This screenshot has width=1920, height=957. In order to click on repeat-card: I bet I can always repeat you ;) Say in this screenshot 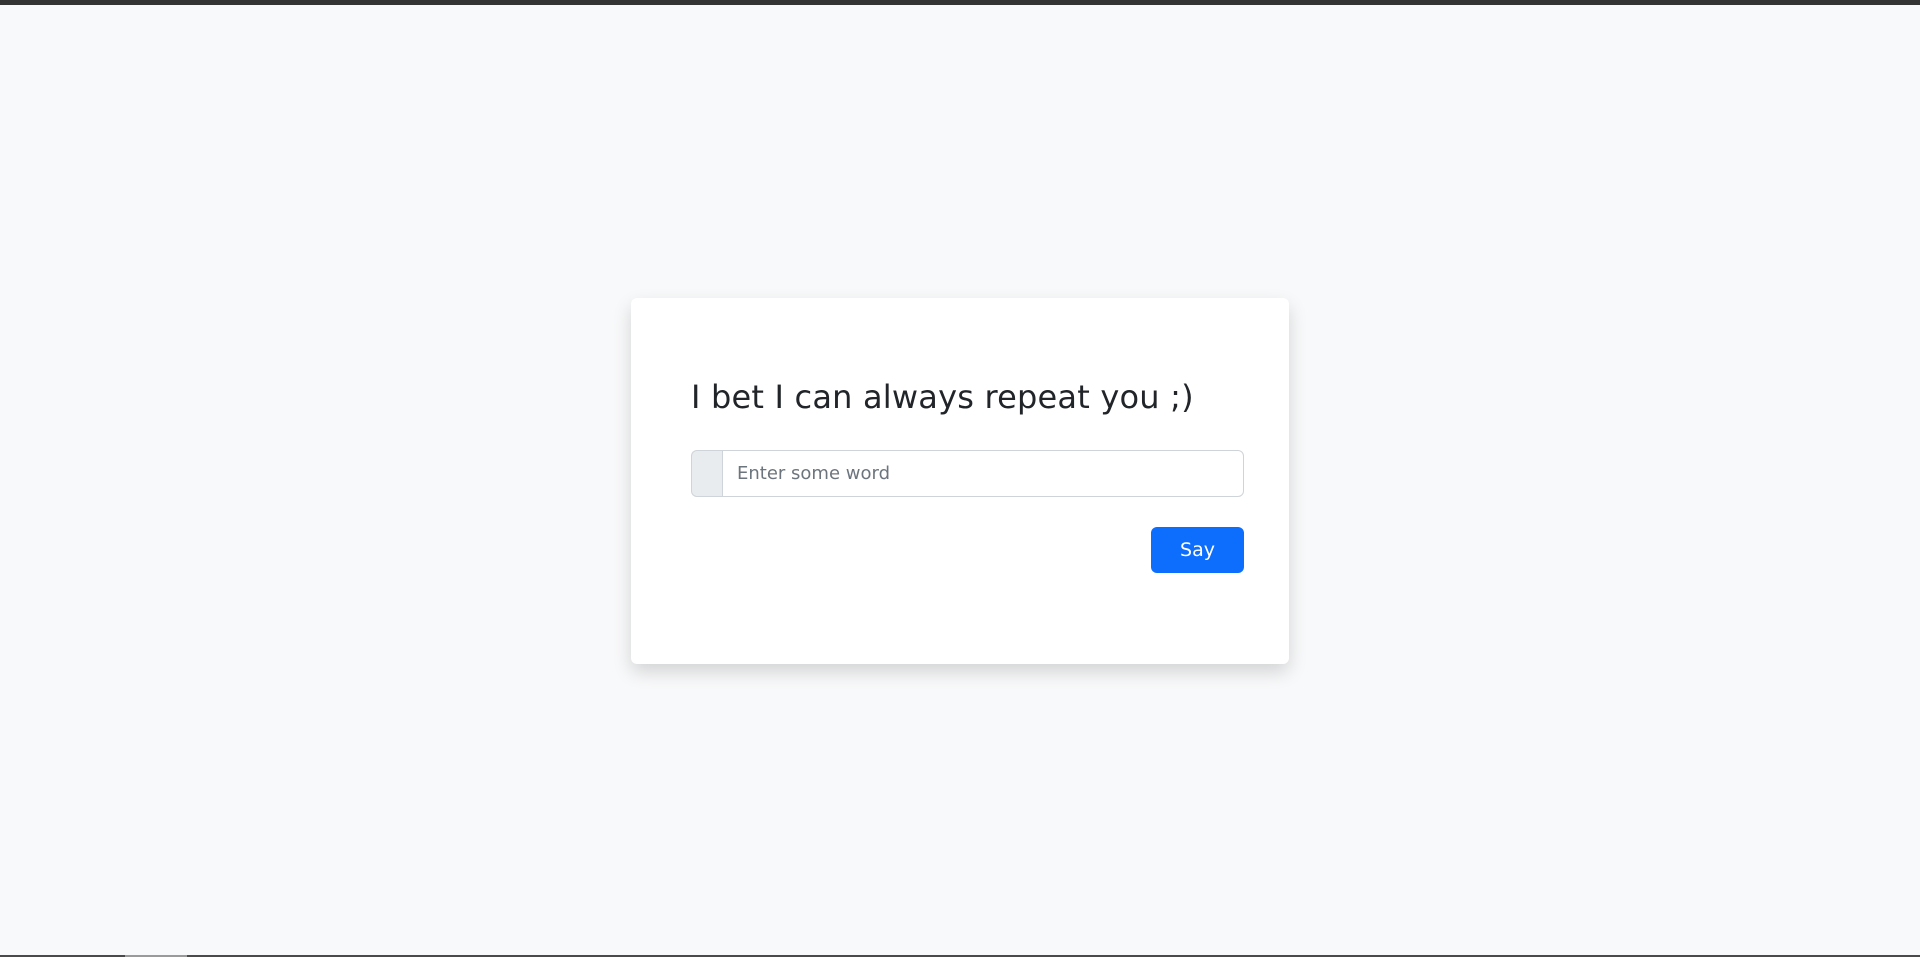, I will do `click(960, 481)`.